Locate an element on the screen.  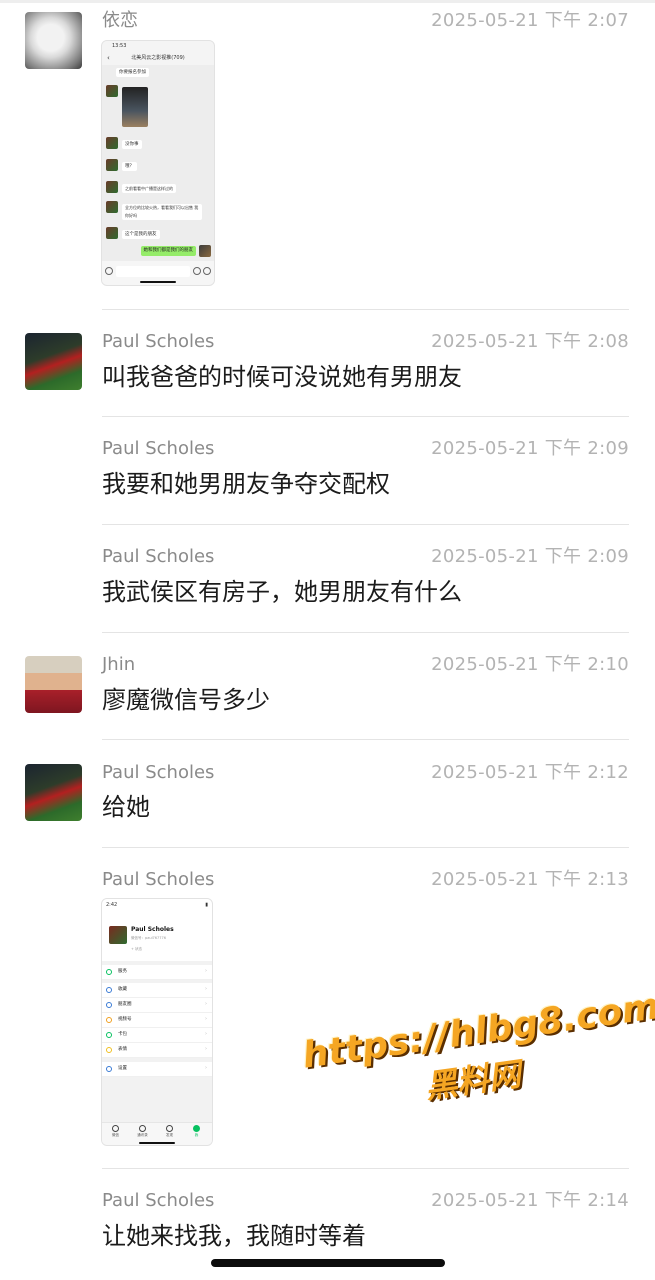
tab-discover: 发现 is located at coordinates (169, 1131).